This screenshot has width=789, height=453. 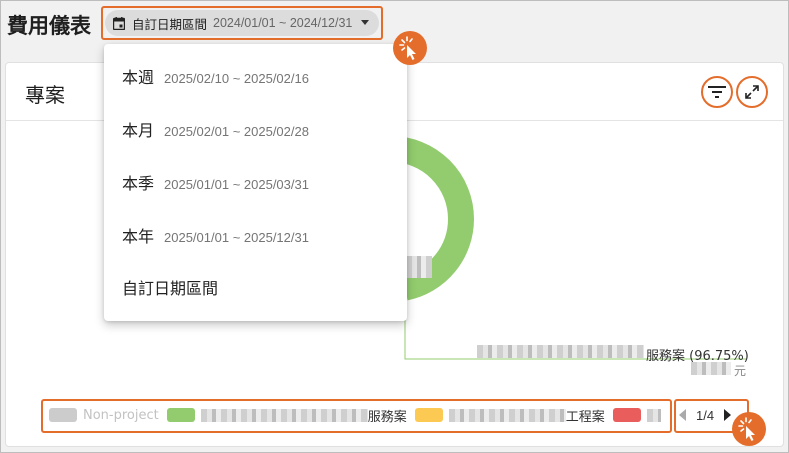 I want to click on date-range-button: 自訂日期區間 2024/01/01 ~ 2024/12/31, so click(x=242, y=23).